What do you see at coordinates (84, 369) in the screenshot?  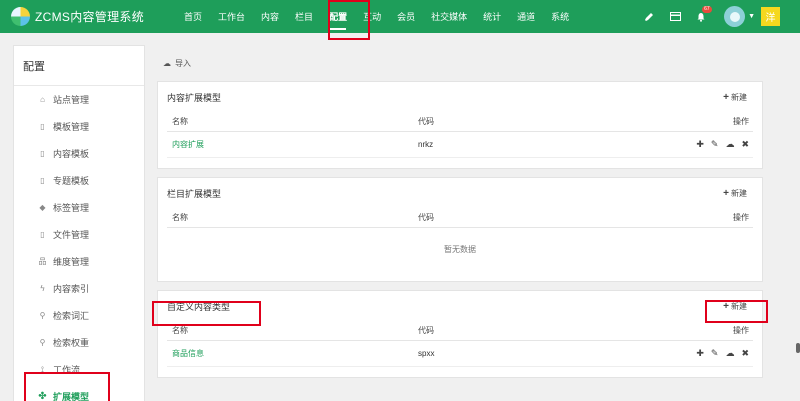 I see `sidebar-item-workflow: ⟟ 工作流` at bounding box center [84, 369].